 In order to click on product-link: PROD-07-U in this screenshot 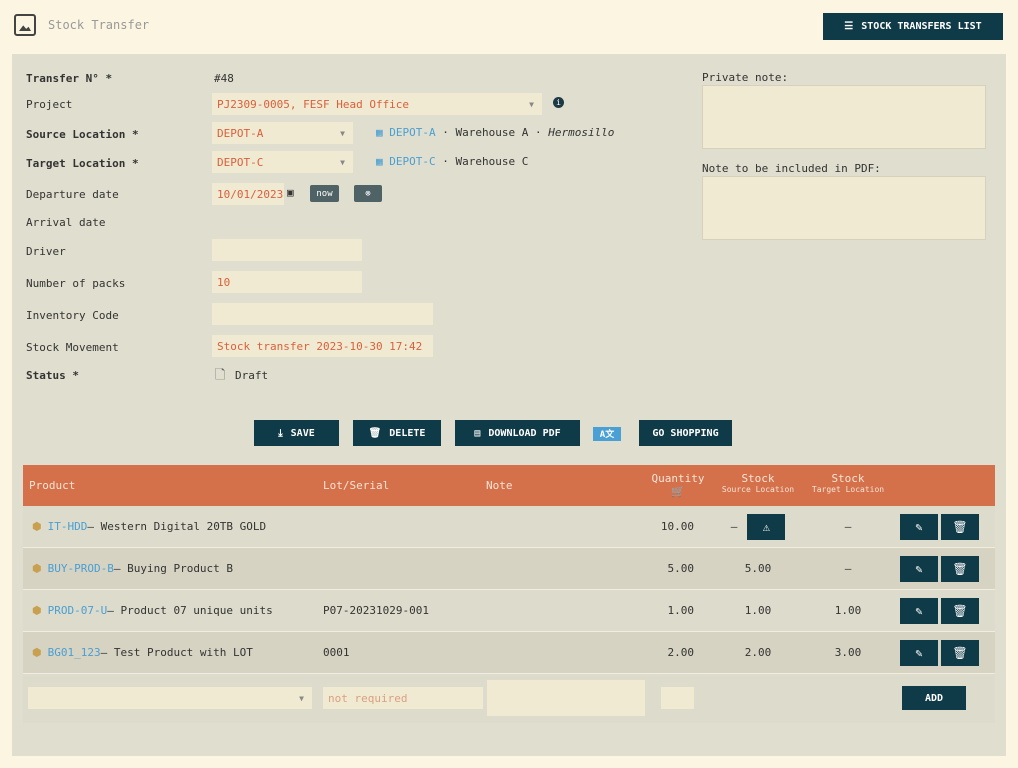, I will do `click(78, 610)`.